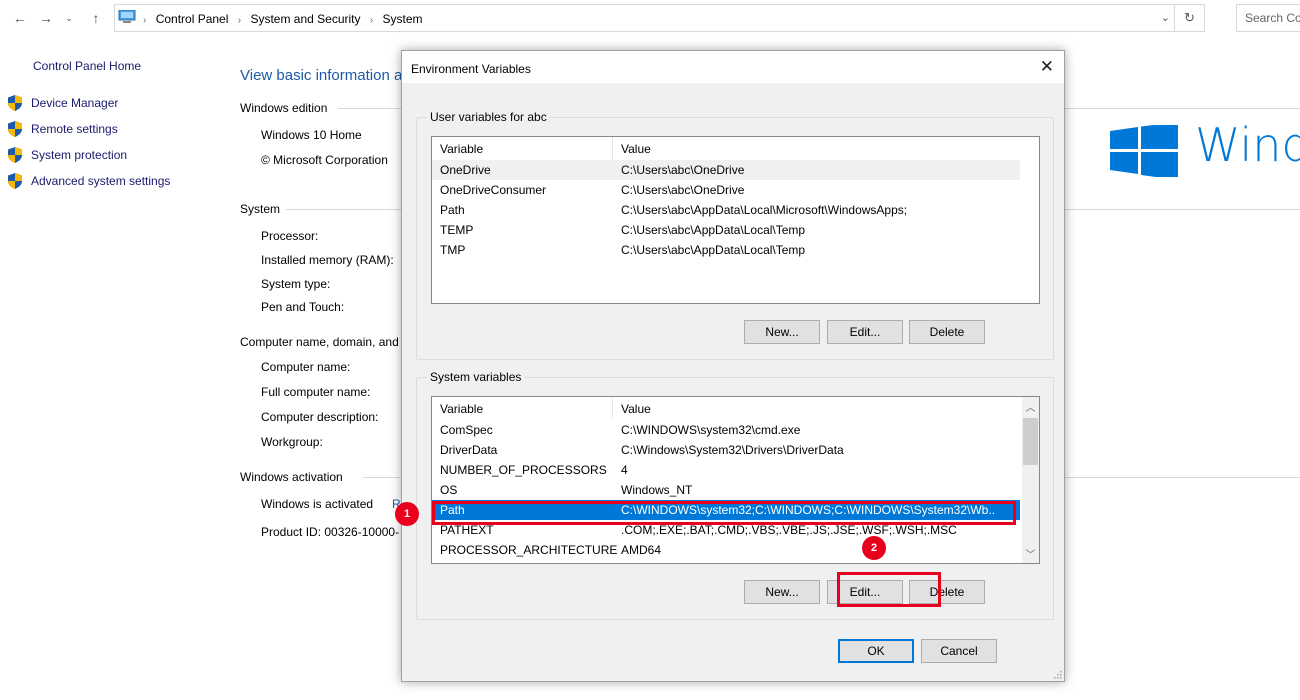 Image resolution: width=1300 pixels, height=700 pixels. What do you see at coordinates (96, 18) in the screenshot?
I see `up-arrow-icon: ↑` at bounding box center [96, 18].